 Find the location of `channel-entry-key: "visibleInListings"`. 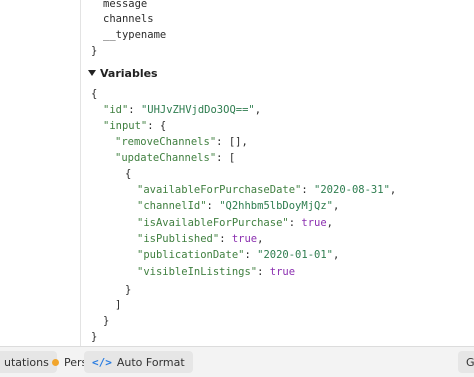

channel-entry-key: "visibleInListings" is located at coordinates (197, 271).